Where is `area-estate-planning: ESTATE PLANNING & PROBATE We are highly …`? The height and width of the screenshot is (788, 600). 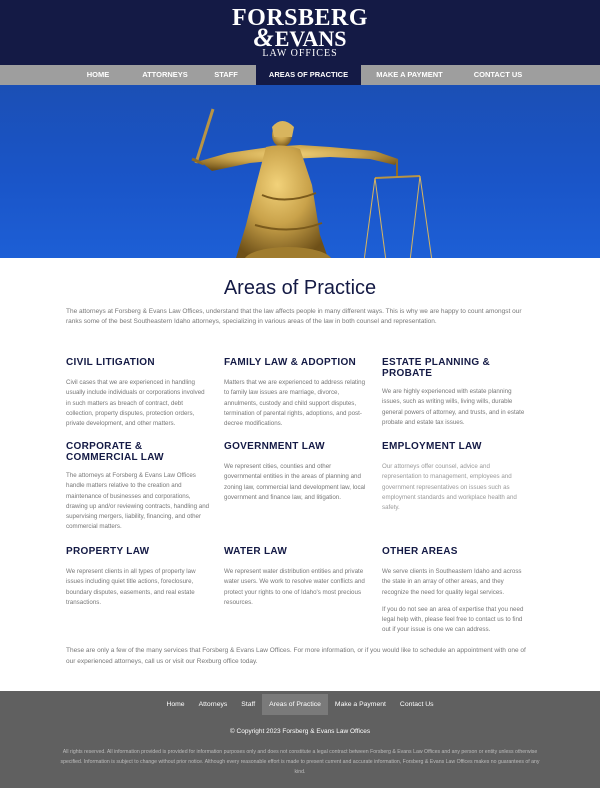 area-estate-planning: ESTATE PLANNING & PROBATE We are highly … is located at coordinates (461, 399).